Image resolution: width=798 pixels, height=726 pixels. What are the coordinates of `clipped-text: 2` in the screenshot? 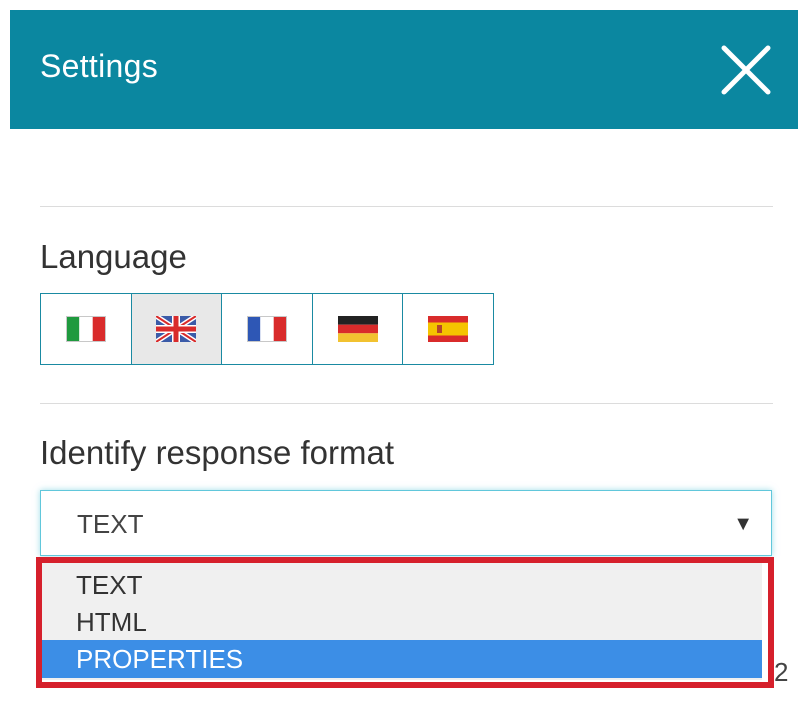 It's located at (781, 672).